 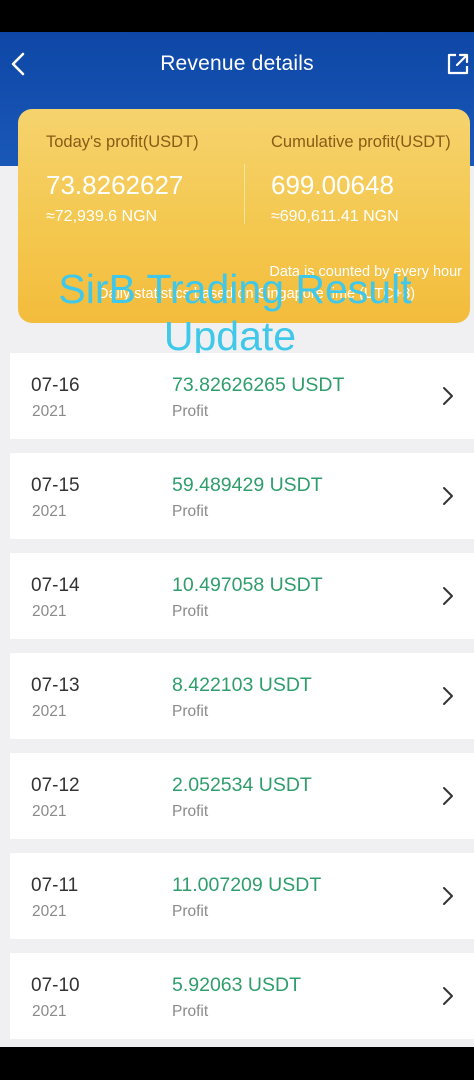 I want to click on navigation-bar, so click(x=237, y=1063).